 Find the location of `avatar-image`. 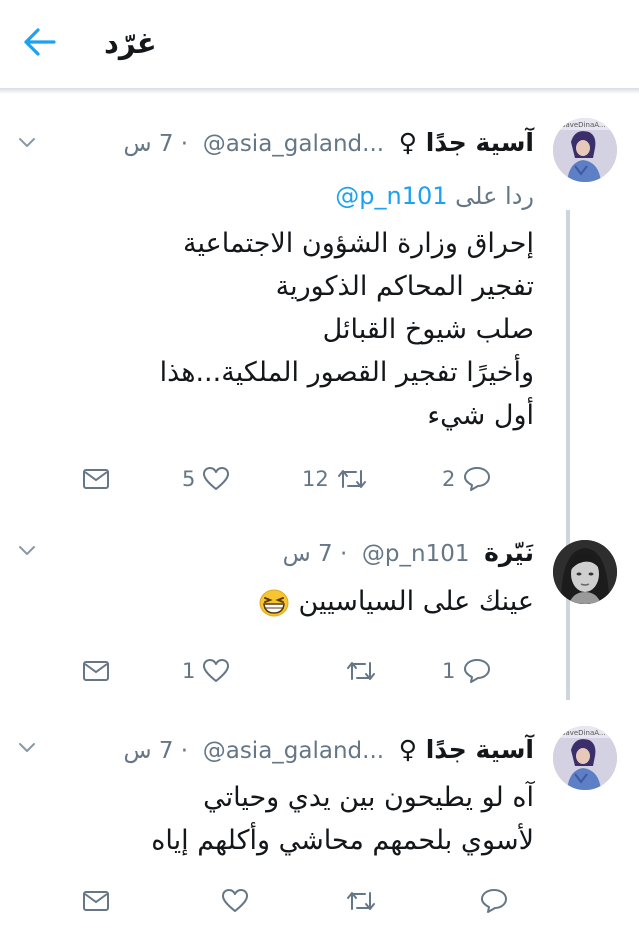

avatar-image is located at coordinates (585, 572).